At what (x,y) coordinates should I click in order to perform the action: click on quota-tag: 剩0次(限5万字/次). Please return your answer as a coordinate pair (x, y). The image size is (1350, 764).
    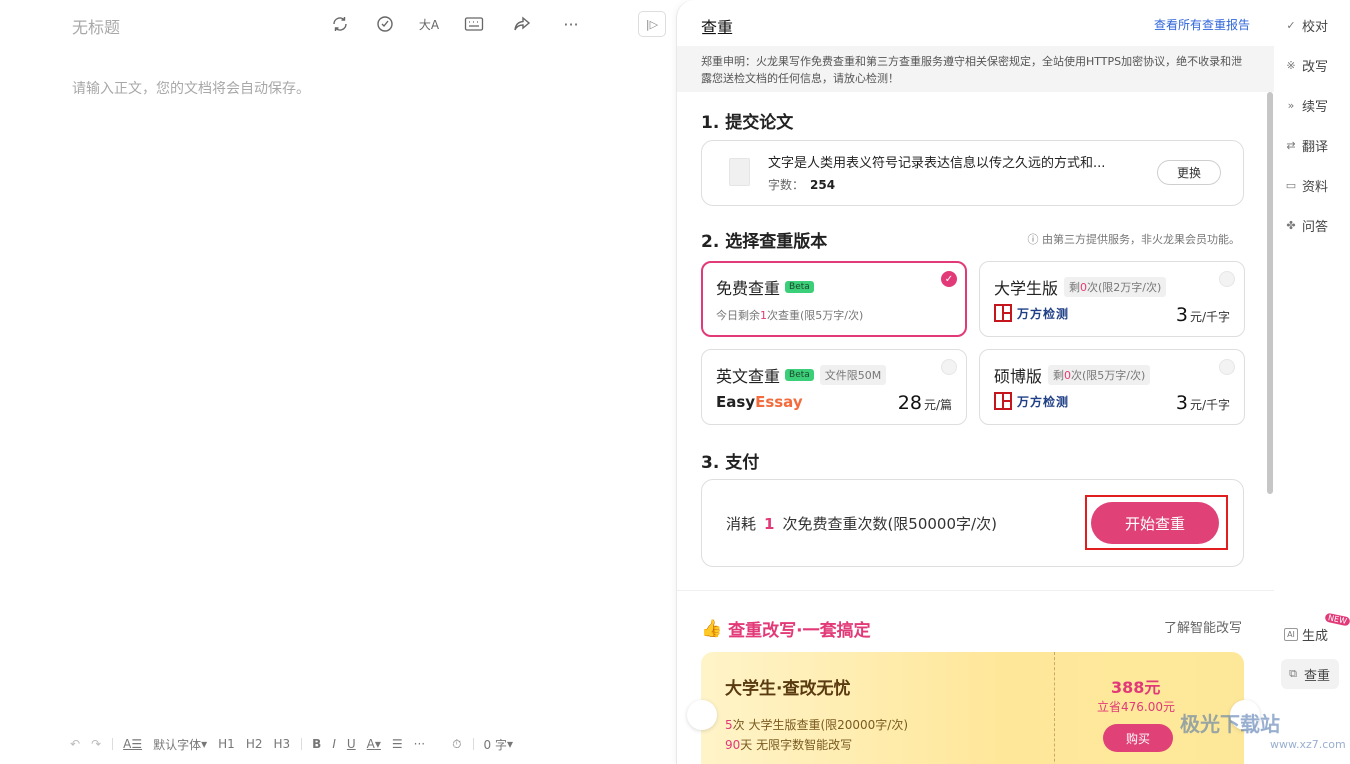
    Looking at the image, I should click on (1099, 375).